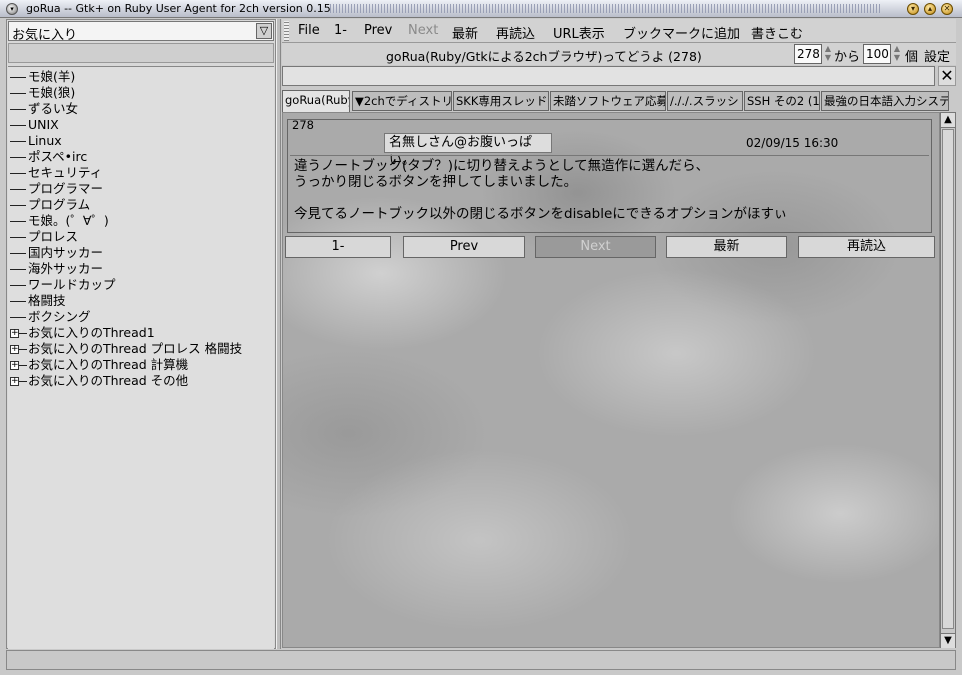 This screenshot has width=962, height=675. I want to click on menu-show-url: URL表示, so click(579, 32).